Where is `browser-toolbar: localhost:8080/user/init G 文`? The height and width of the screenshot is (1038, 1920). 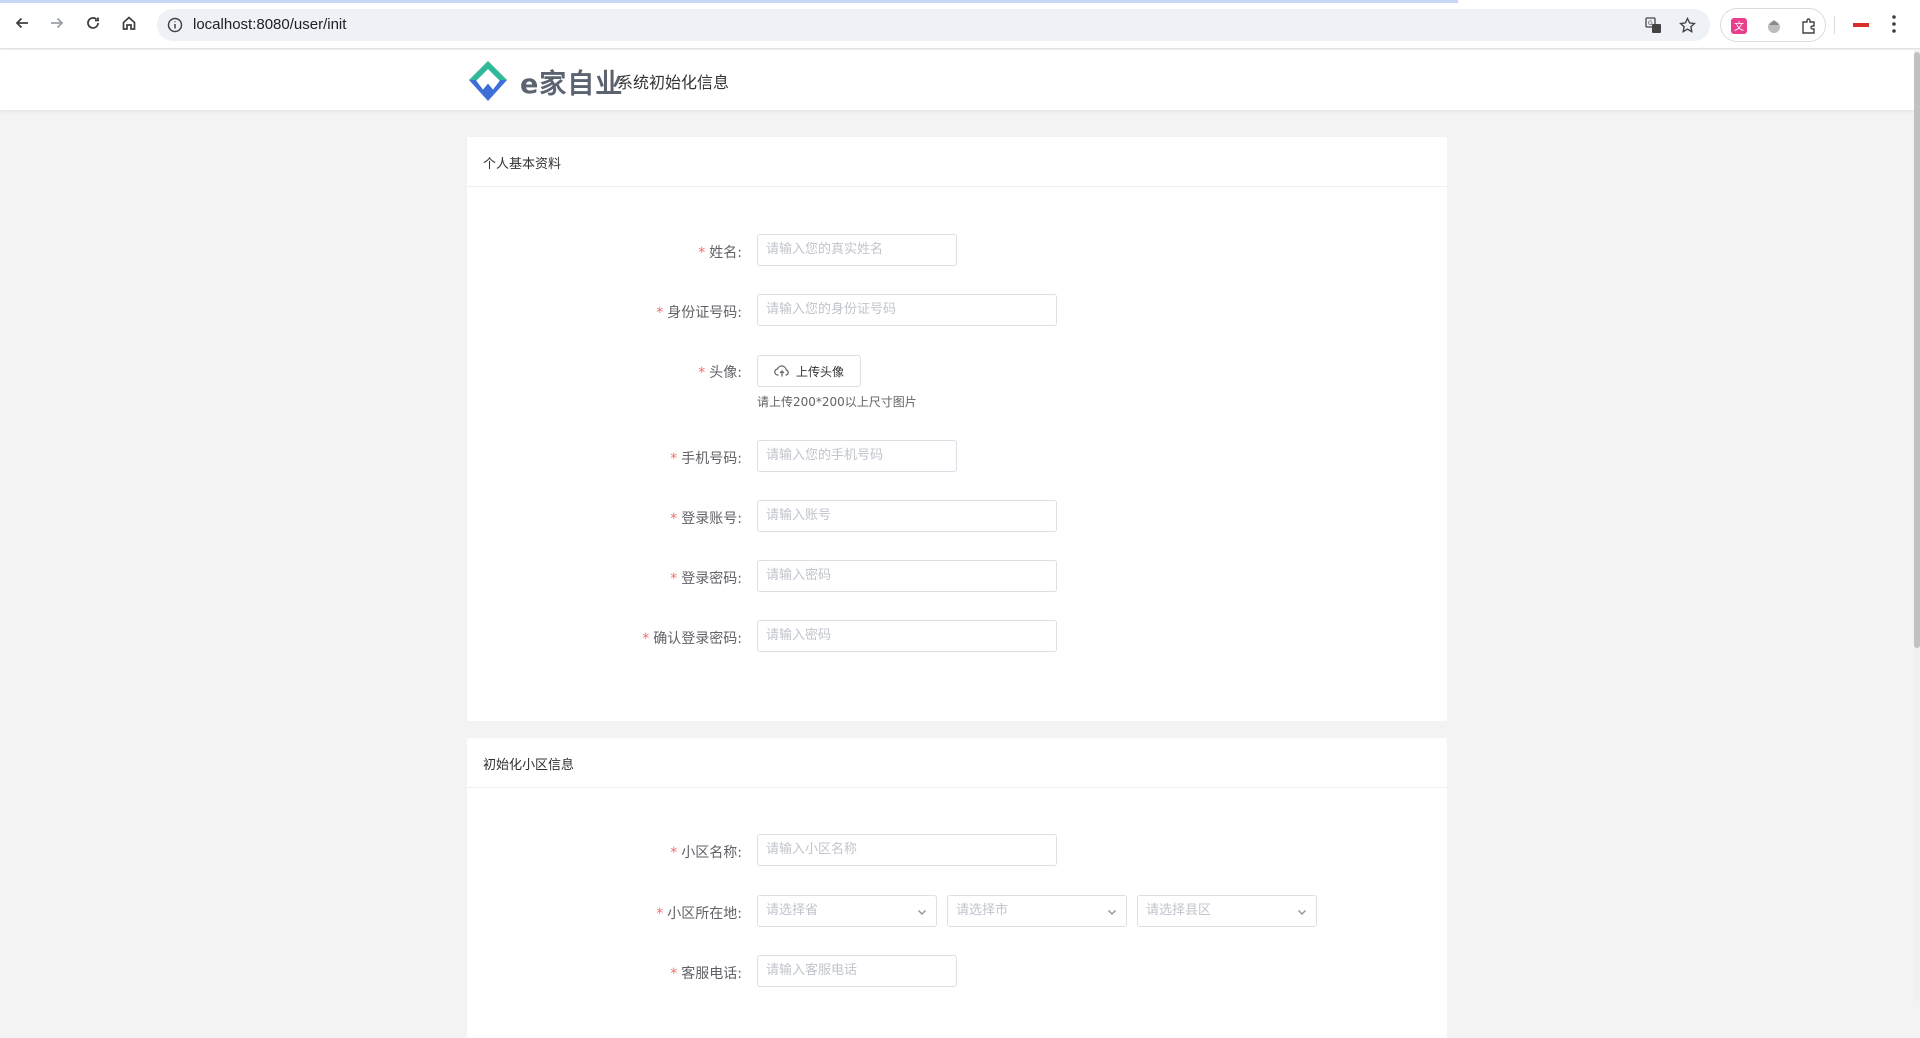 browser-toolbar: localhost:8080/user/init G 文 is located at coordinates (960, 24).